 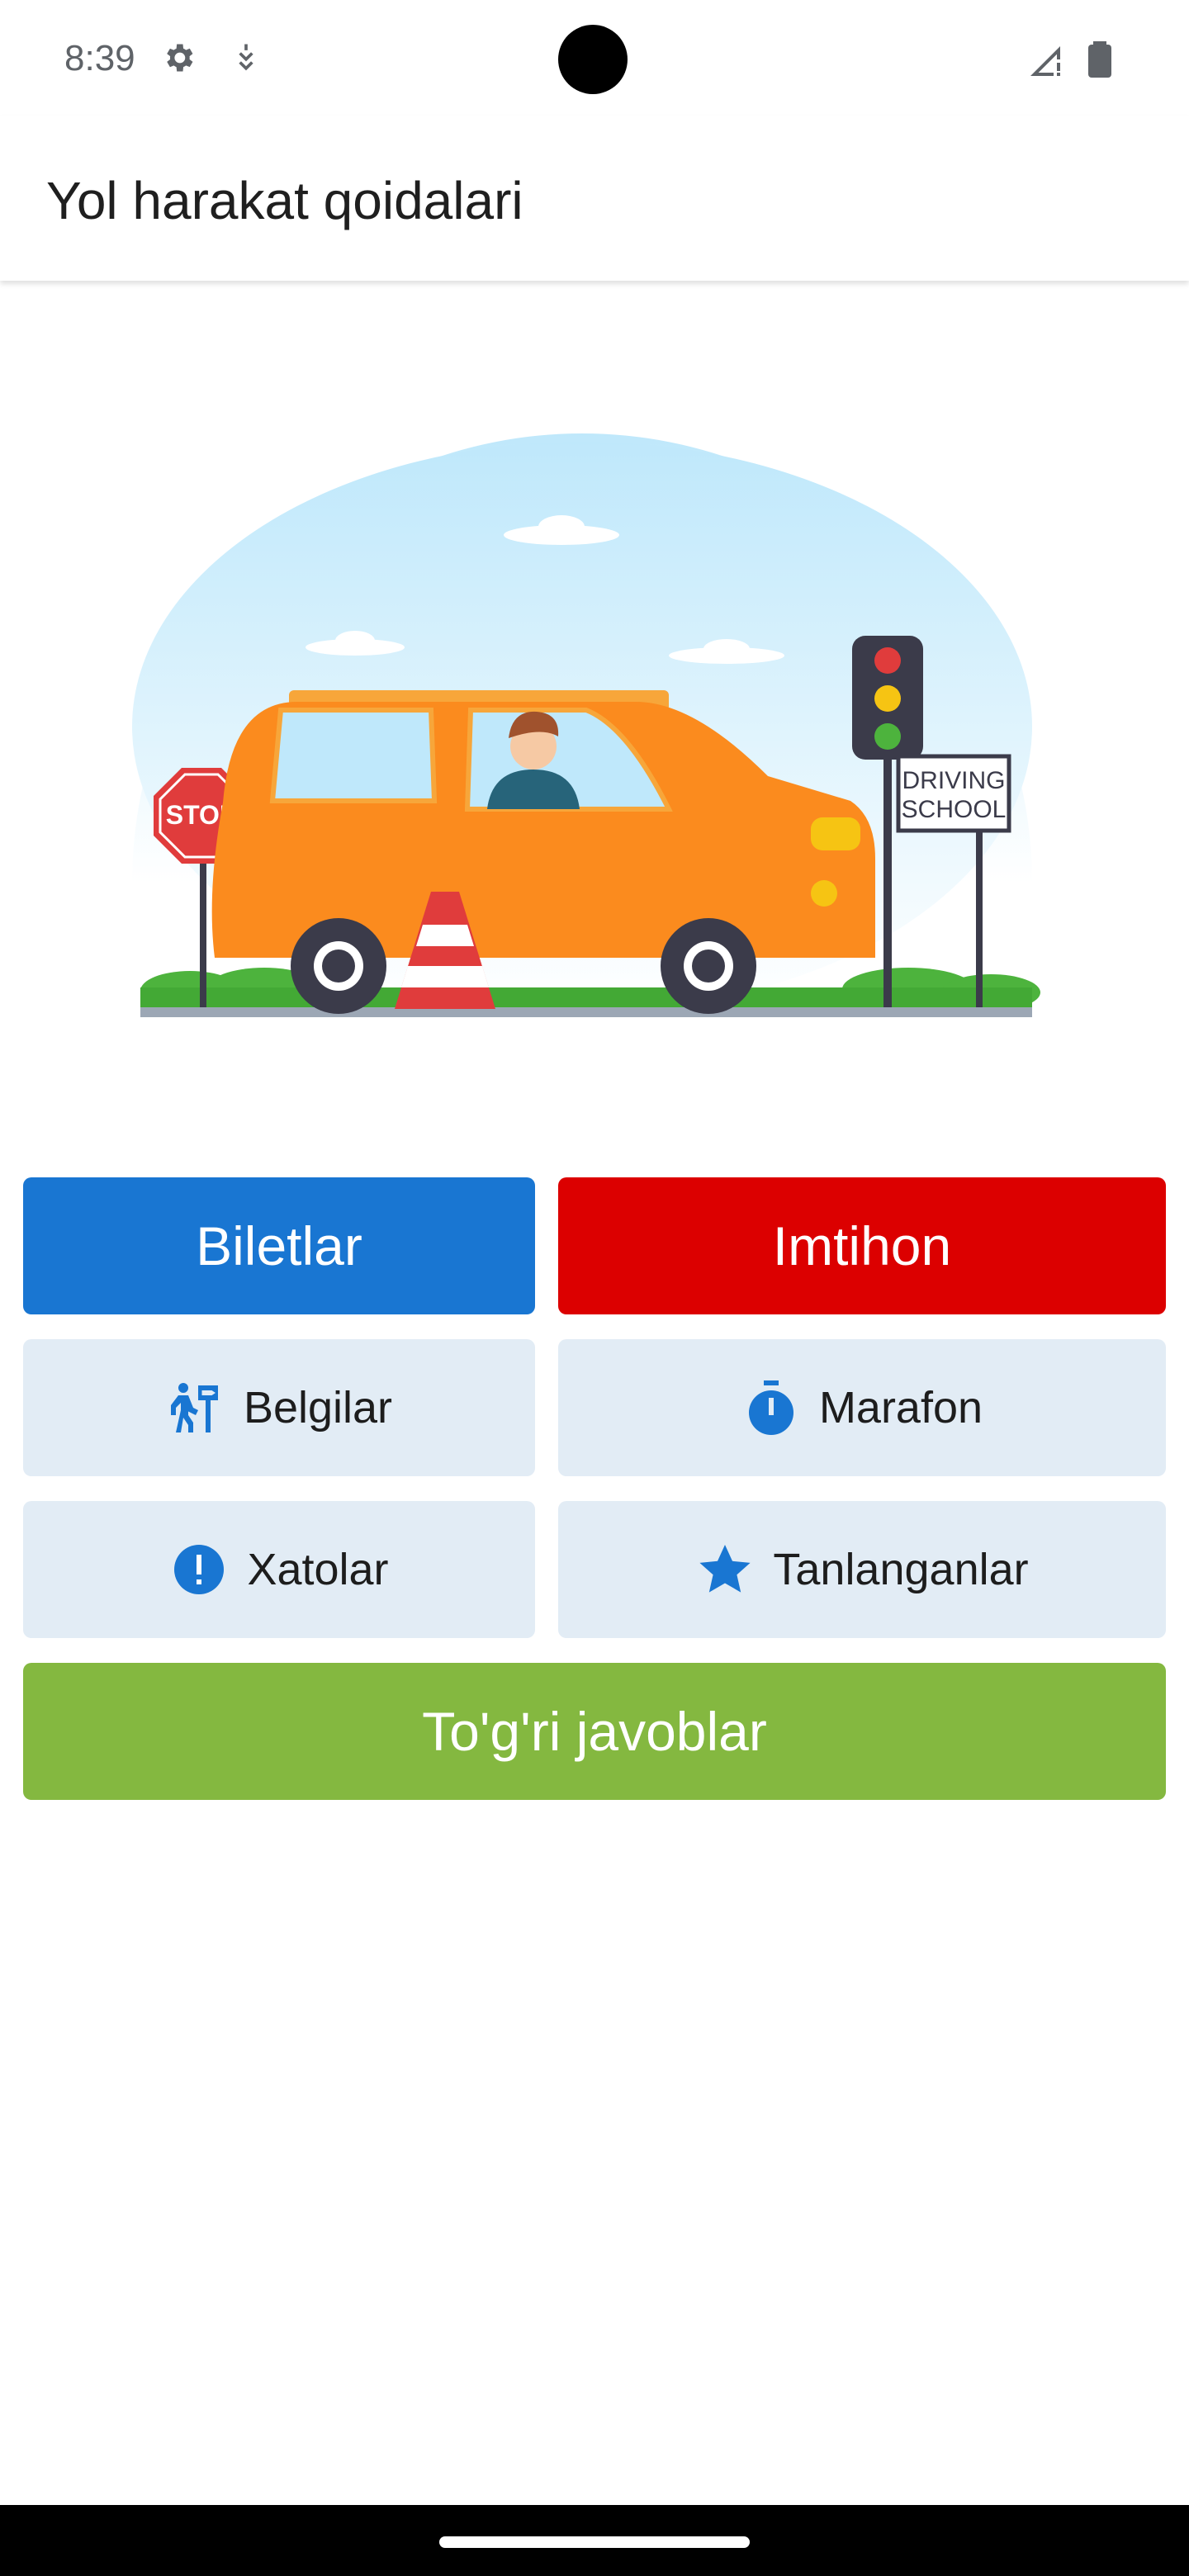 What do you see at coordinates (246, 60) in the screenshot?
I see `usb-debug-icon` at bounding box center [246, 60].